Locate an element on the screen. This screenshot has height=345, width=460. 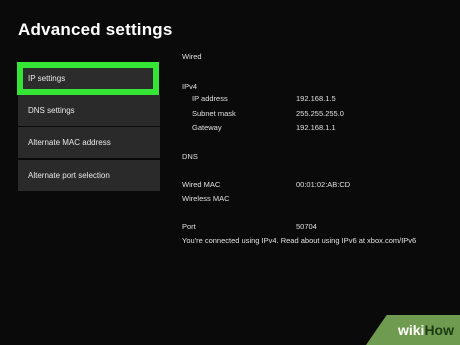
menu-item-label: IP settings is located at coordinates (47, 78).